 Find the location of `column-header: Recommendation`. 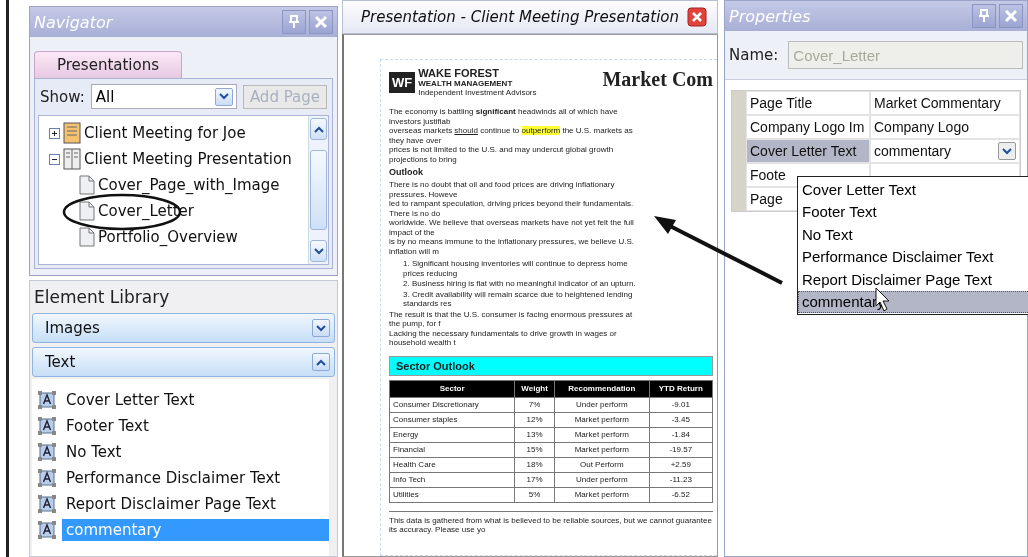

column-header: Recommendation is located at coordinates (602, 388).